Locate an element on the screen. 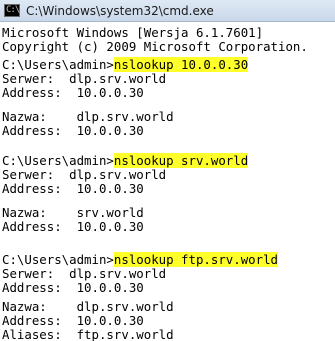 The height and width of the screenshot is (341, 335). command-line: C:\Users\admin>nslookup ftp.srv.world is located at coordinates (140, 259).